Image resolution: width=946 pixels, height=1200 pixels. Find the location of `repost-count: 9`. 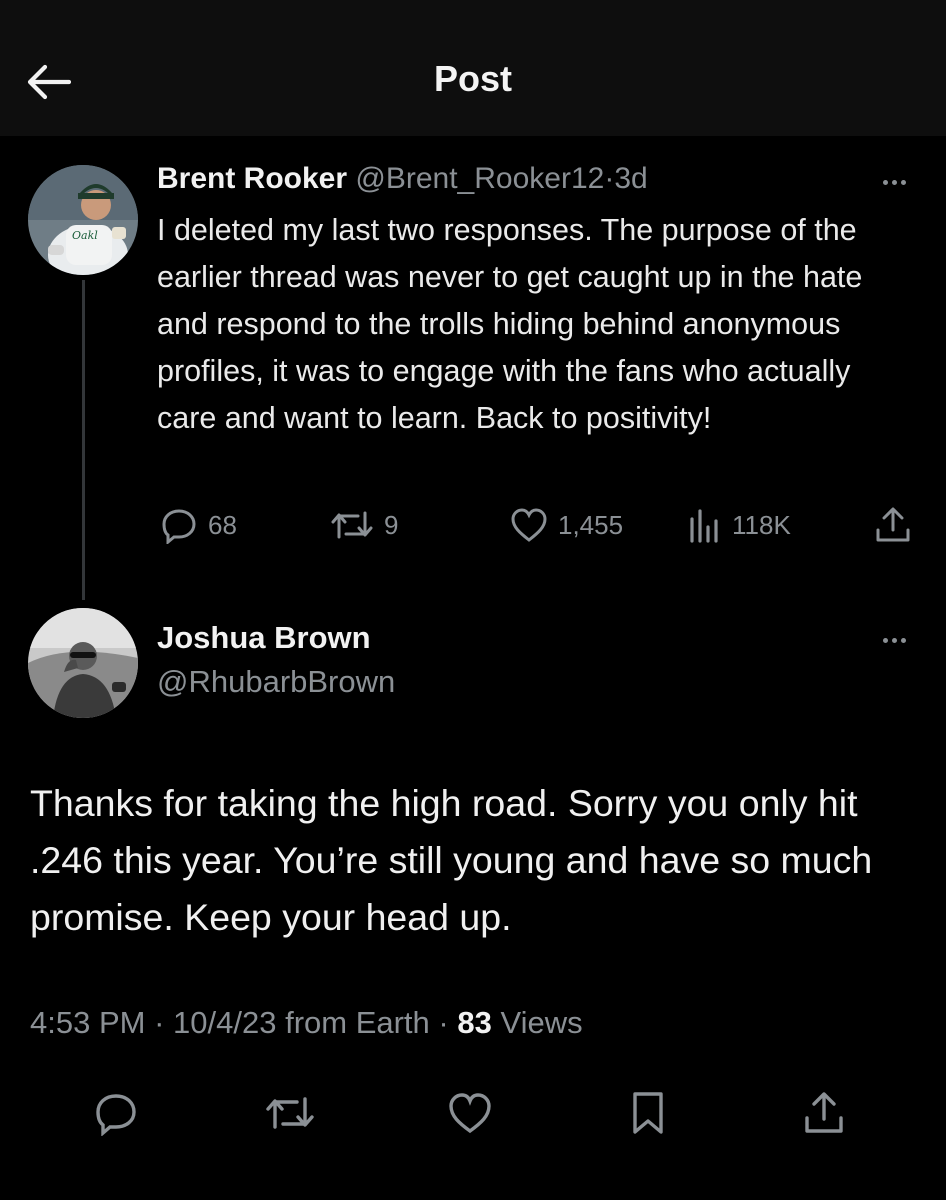

repost-count: 9 is located at coordinates (391, 524).